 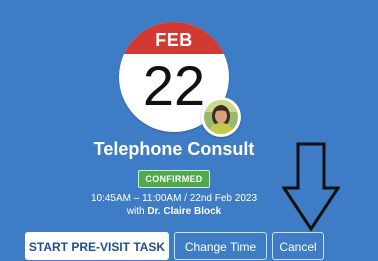 What do you see at coordinates (137, 211) in the screenshot?
I see `with-prefix: with` at bounding box center [137, 211].